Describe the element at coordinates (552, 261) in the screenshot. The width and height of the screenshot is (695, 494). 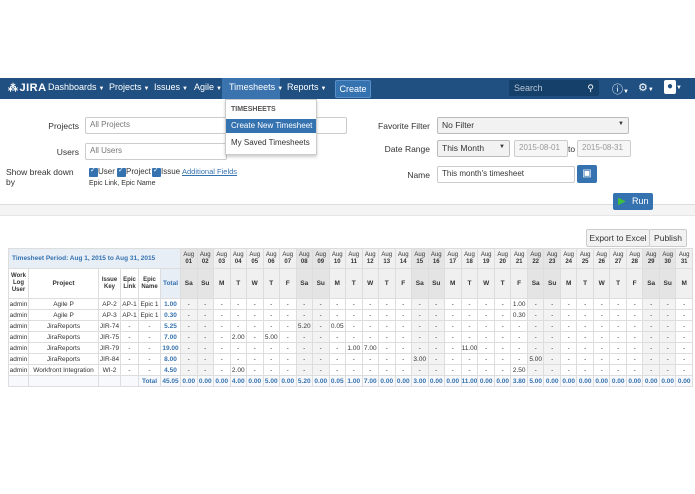
I see `date-day: 23` at that location.